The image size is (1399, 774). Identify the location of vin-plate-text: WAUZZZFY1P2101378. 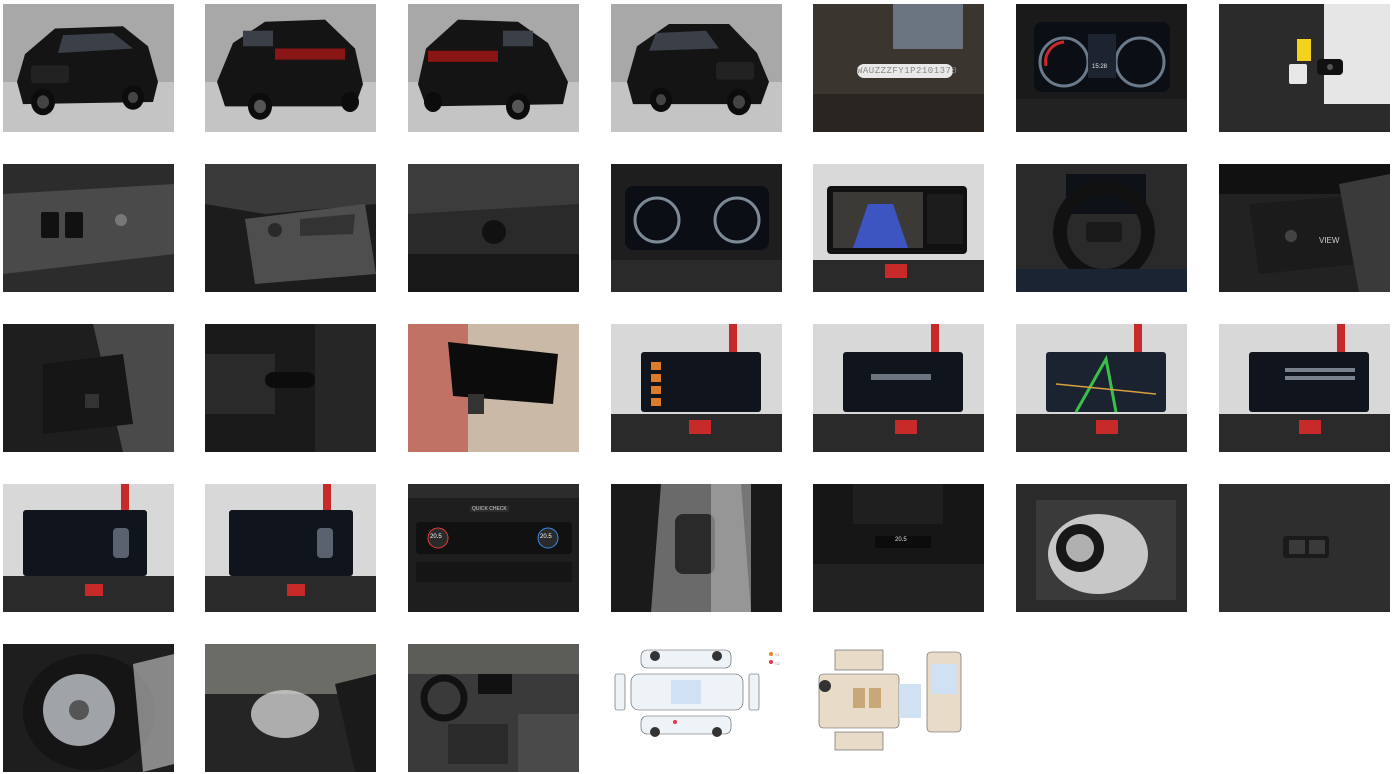
(907, 71).